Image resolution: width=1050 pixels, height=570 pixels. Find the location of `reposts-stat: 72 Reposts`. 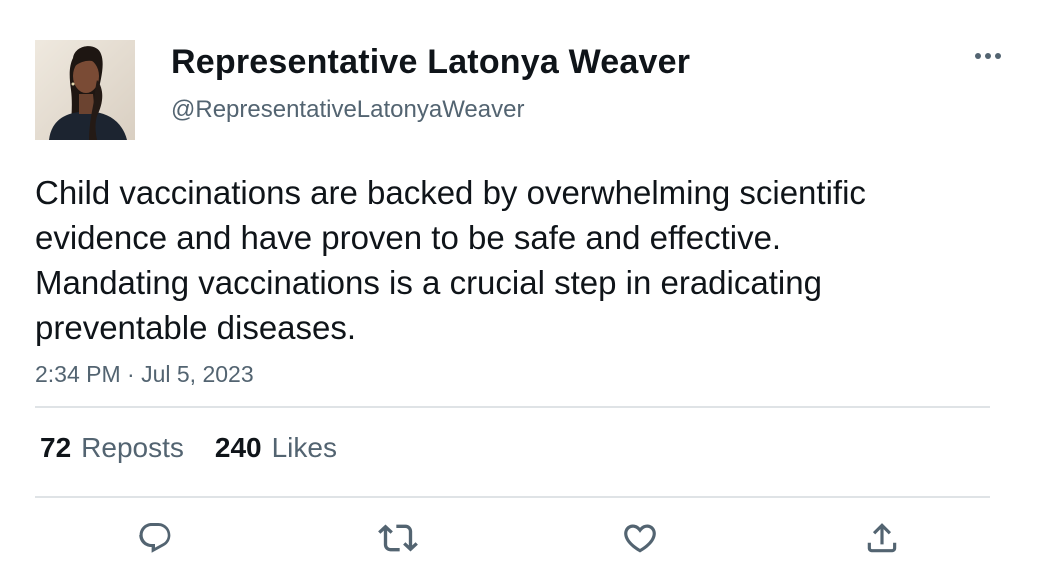

reposts-stat: 72 Reposts is located at coordinates (112, 448).